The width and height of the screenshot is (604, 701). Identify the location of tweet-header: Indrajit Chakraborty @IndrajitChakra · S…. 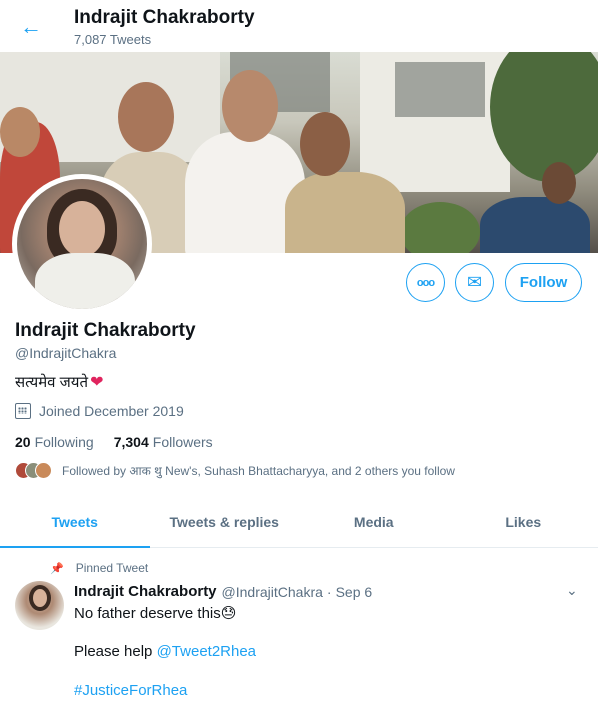
(223, 591).